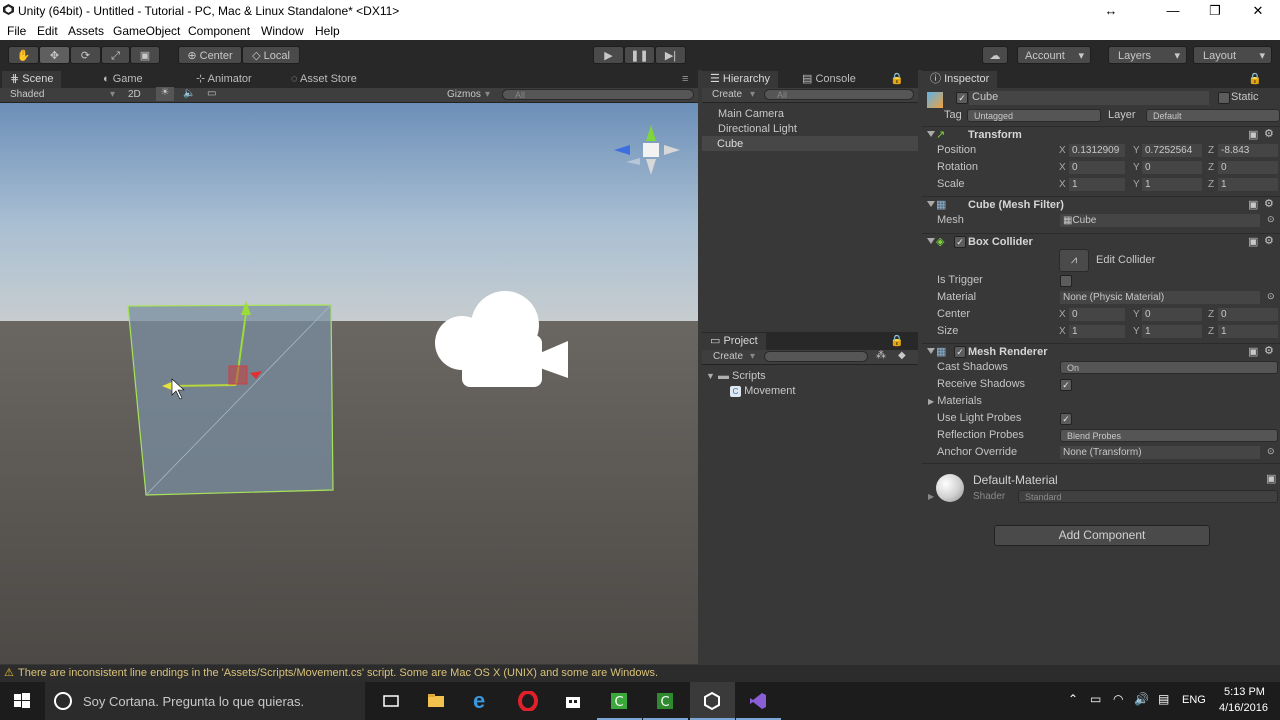 Image resolution: width=1280 pixels, height=720 pixels. Describe the element at coordinates (22, 701) in the screenshot. I see `start-button` at that location.